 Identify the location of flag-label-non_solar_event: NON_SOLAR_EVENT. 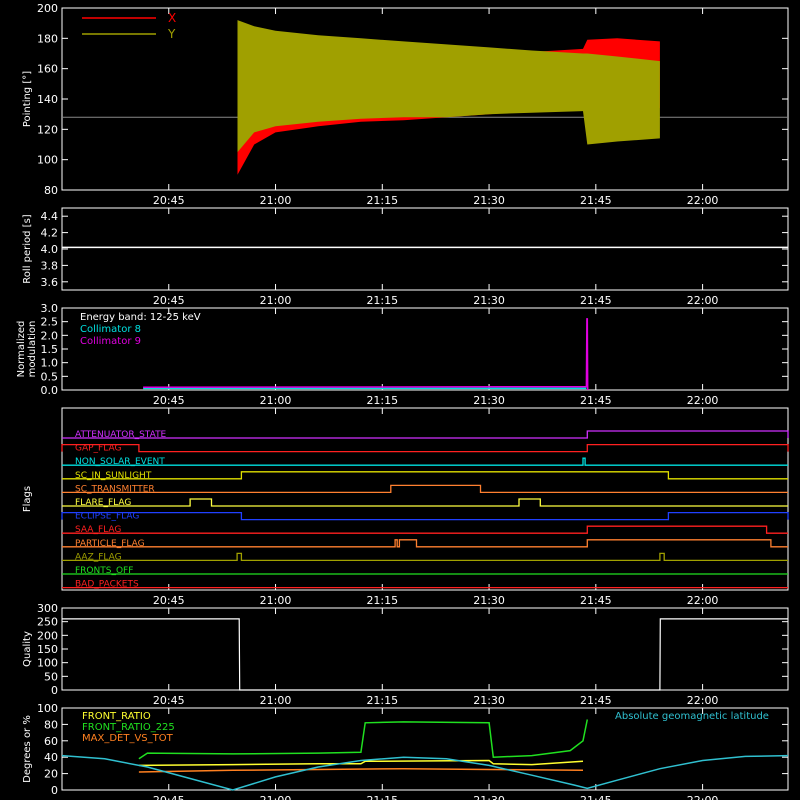
(120, 462).